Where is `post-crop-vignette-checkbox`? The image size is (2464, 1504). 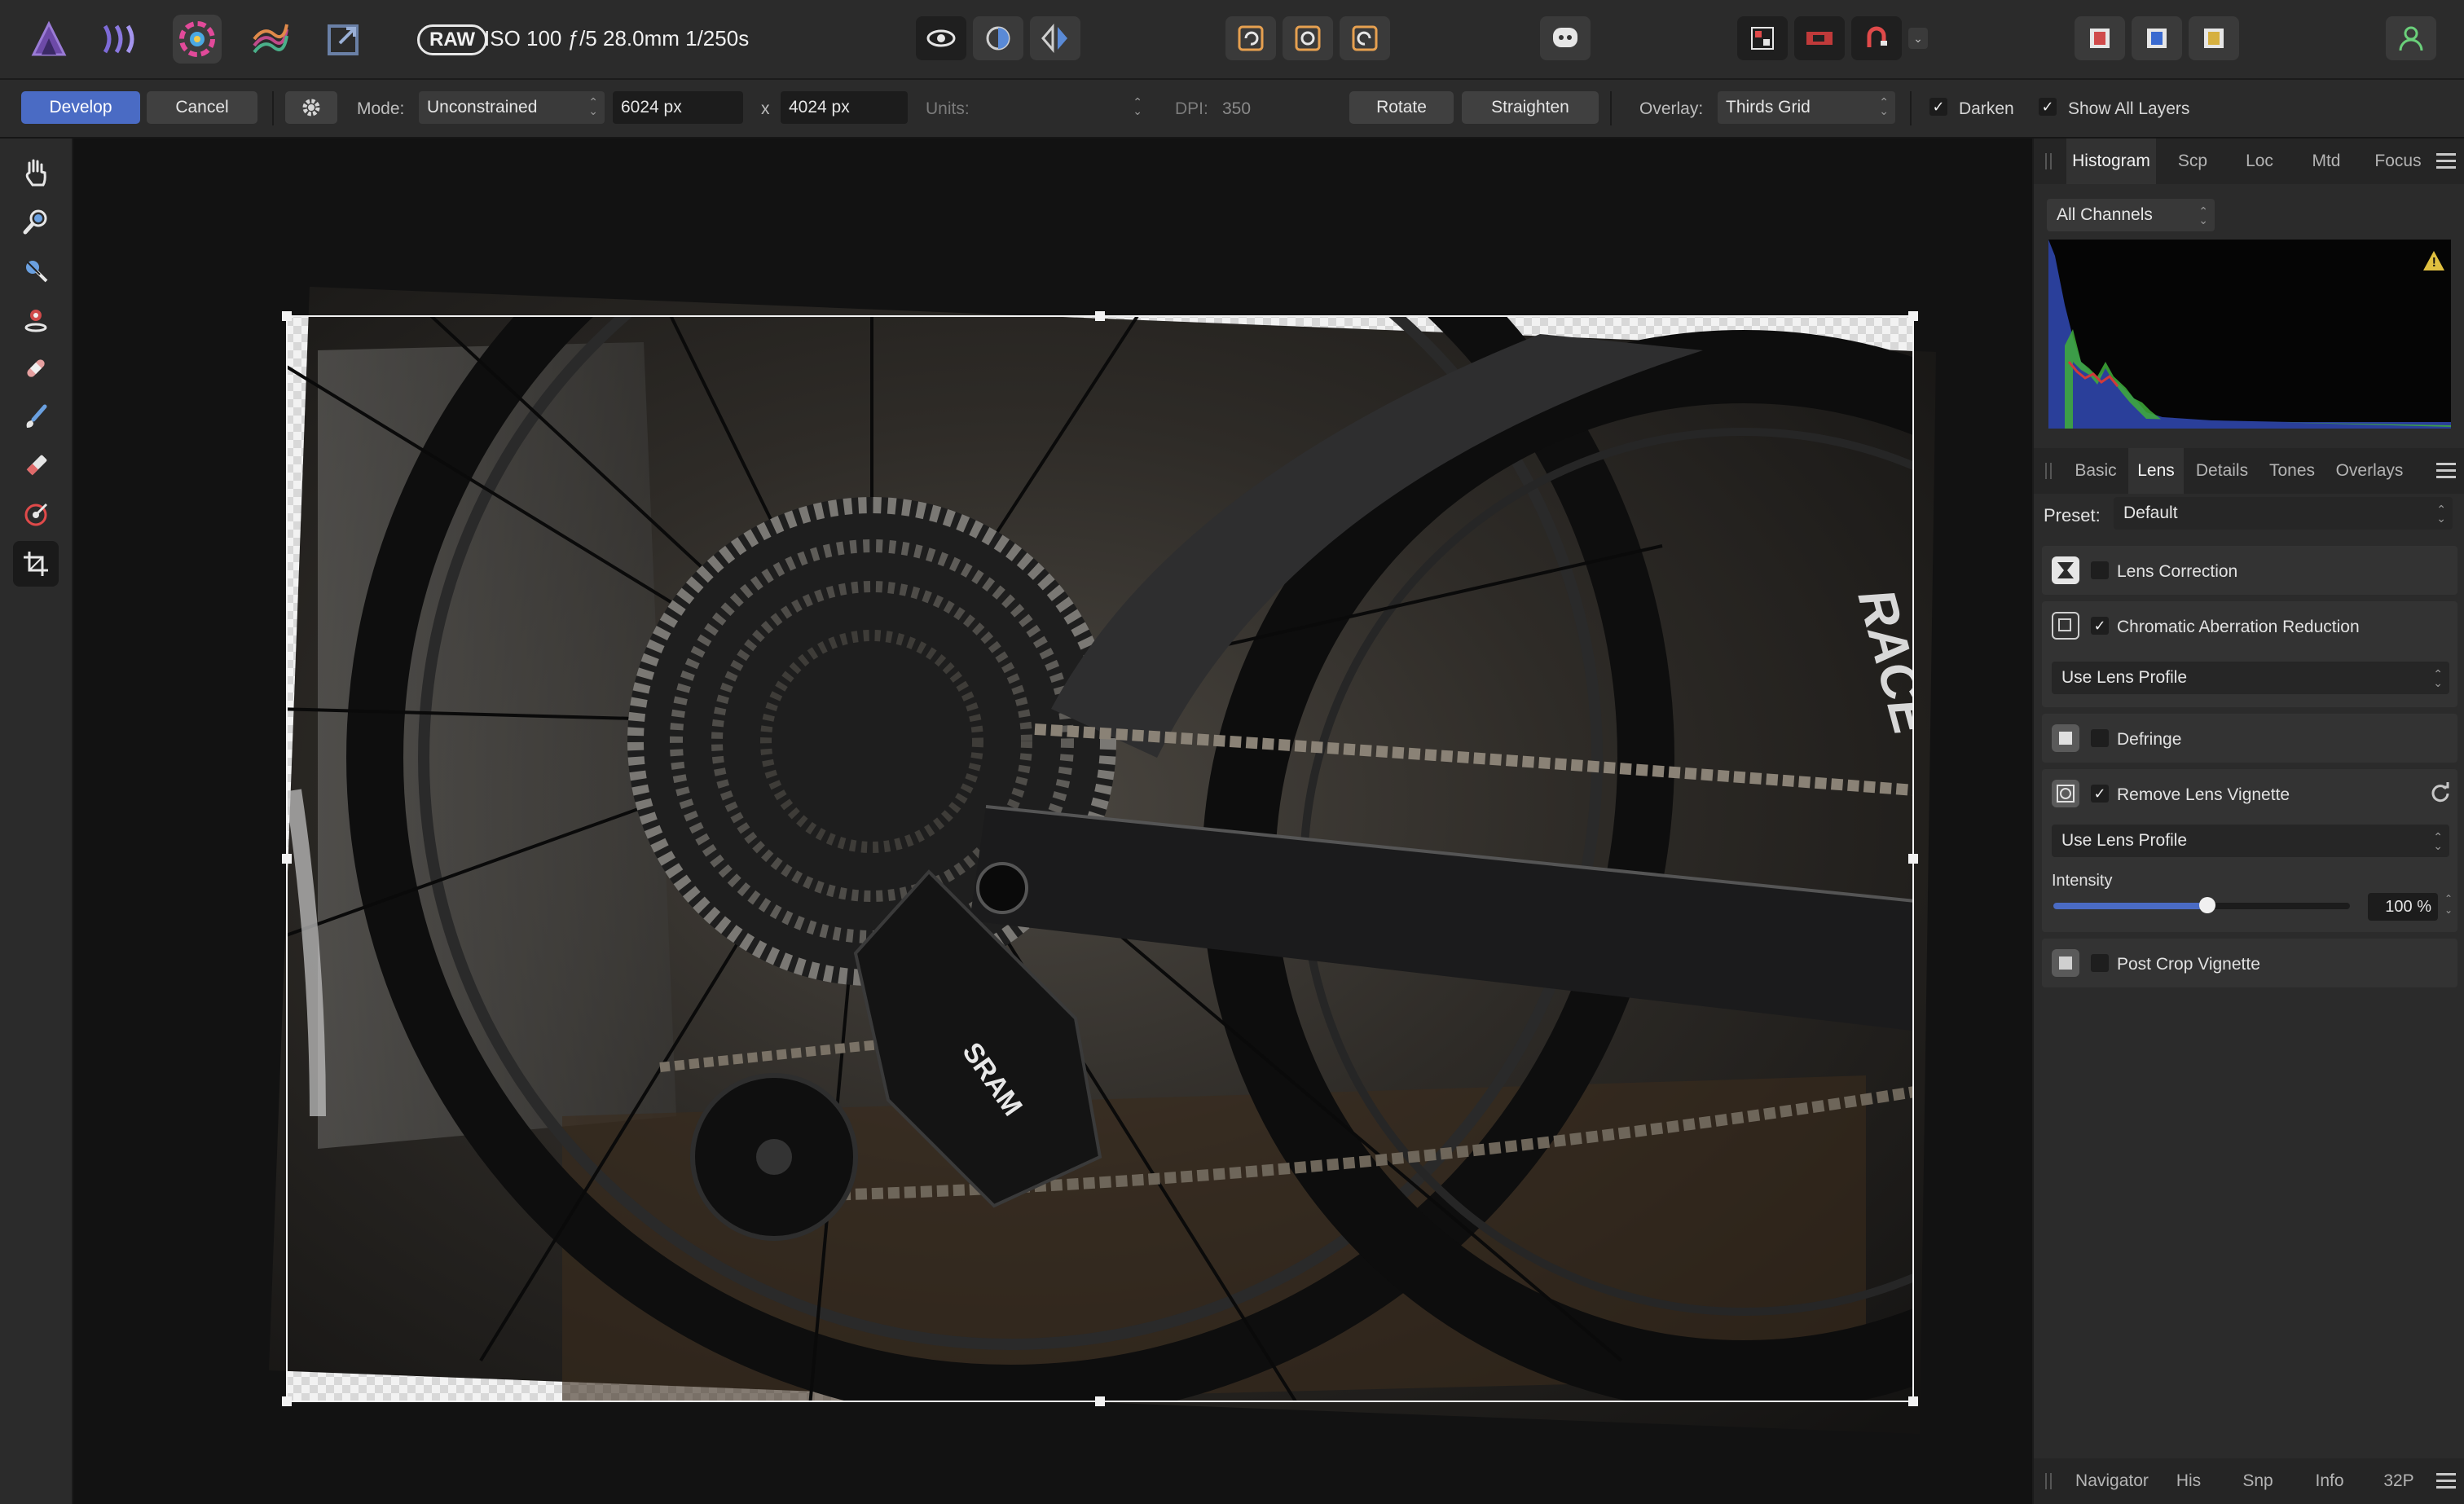 post-crop-vignette-checkbox is located at coordinates (2100, 963).